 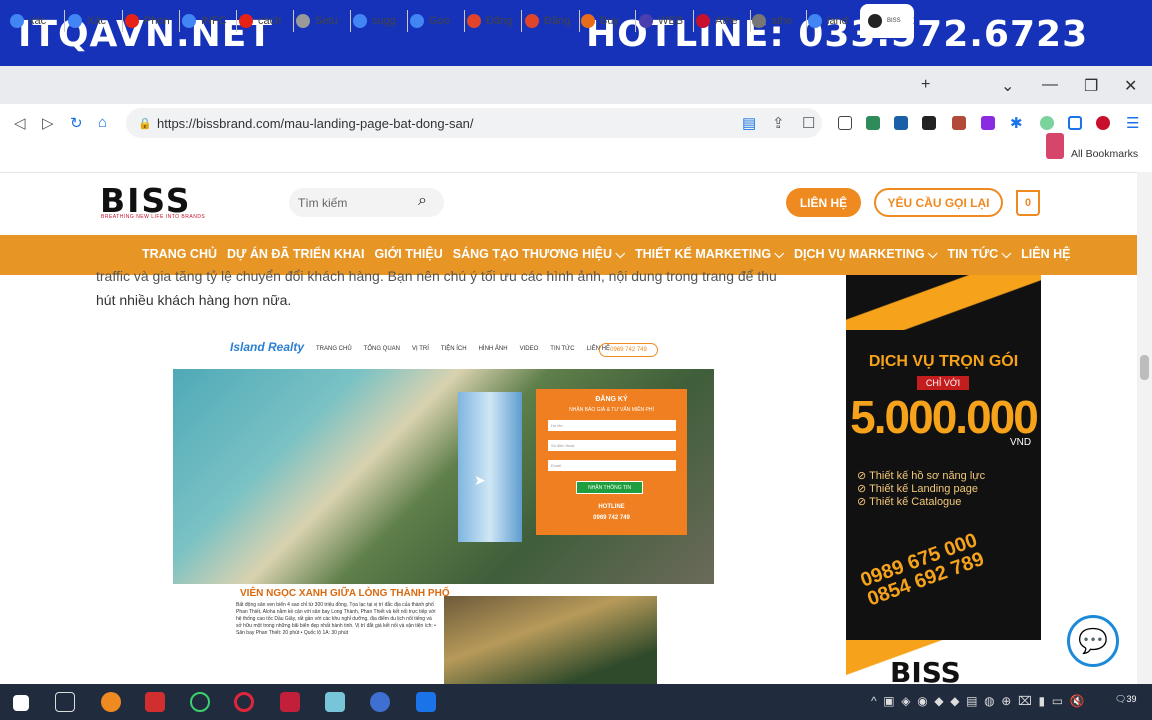 What do you see at coordinates (901, 123) in the screenshot?
I see `extension-j-icon` at bounding box center [901, 123].